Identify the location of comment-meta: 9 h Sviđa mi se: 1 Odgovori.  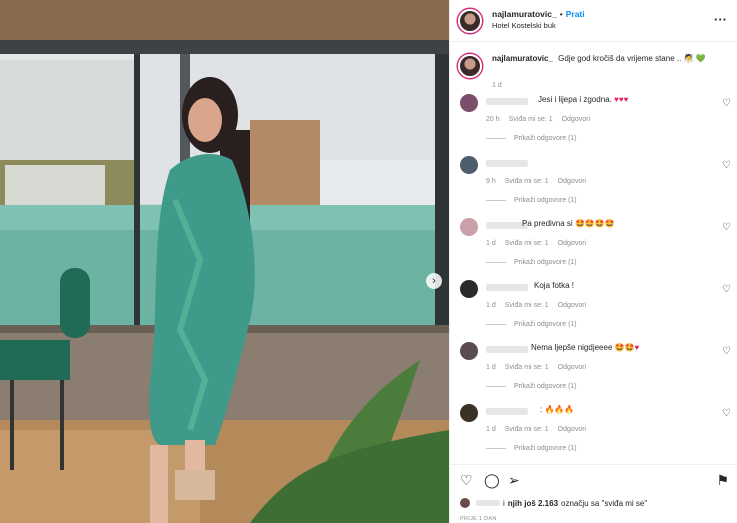
(536, 181).